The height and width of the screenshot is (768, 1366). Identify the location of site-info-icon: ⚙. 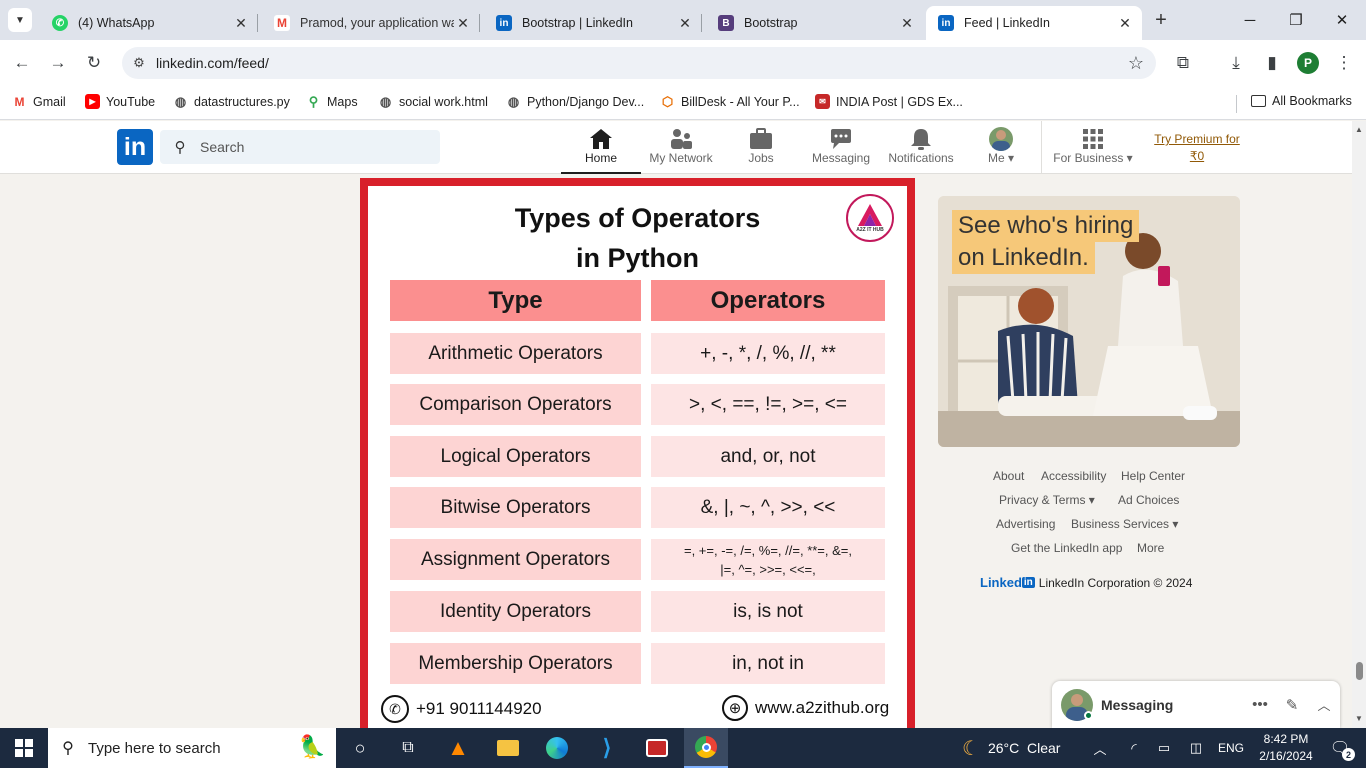
(139, 63).